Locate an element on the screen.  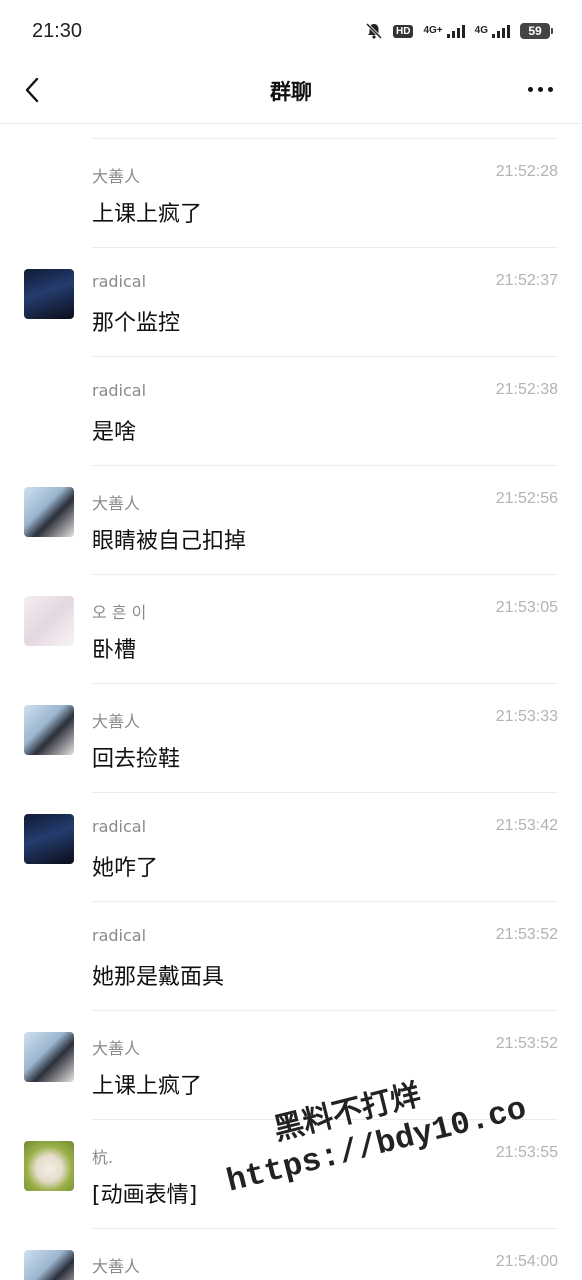
message-time: 21:54:00 is located at coordinates (526, 1261).